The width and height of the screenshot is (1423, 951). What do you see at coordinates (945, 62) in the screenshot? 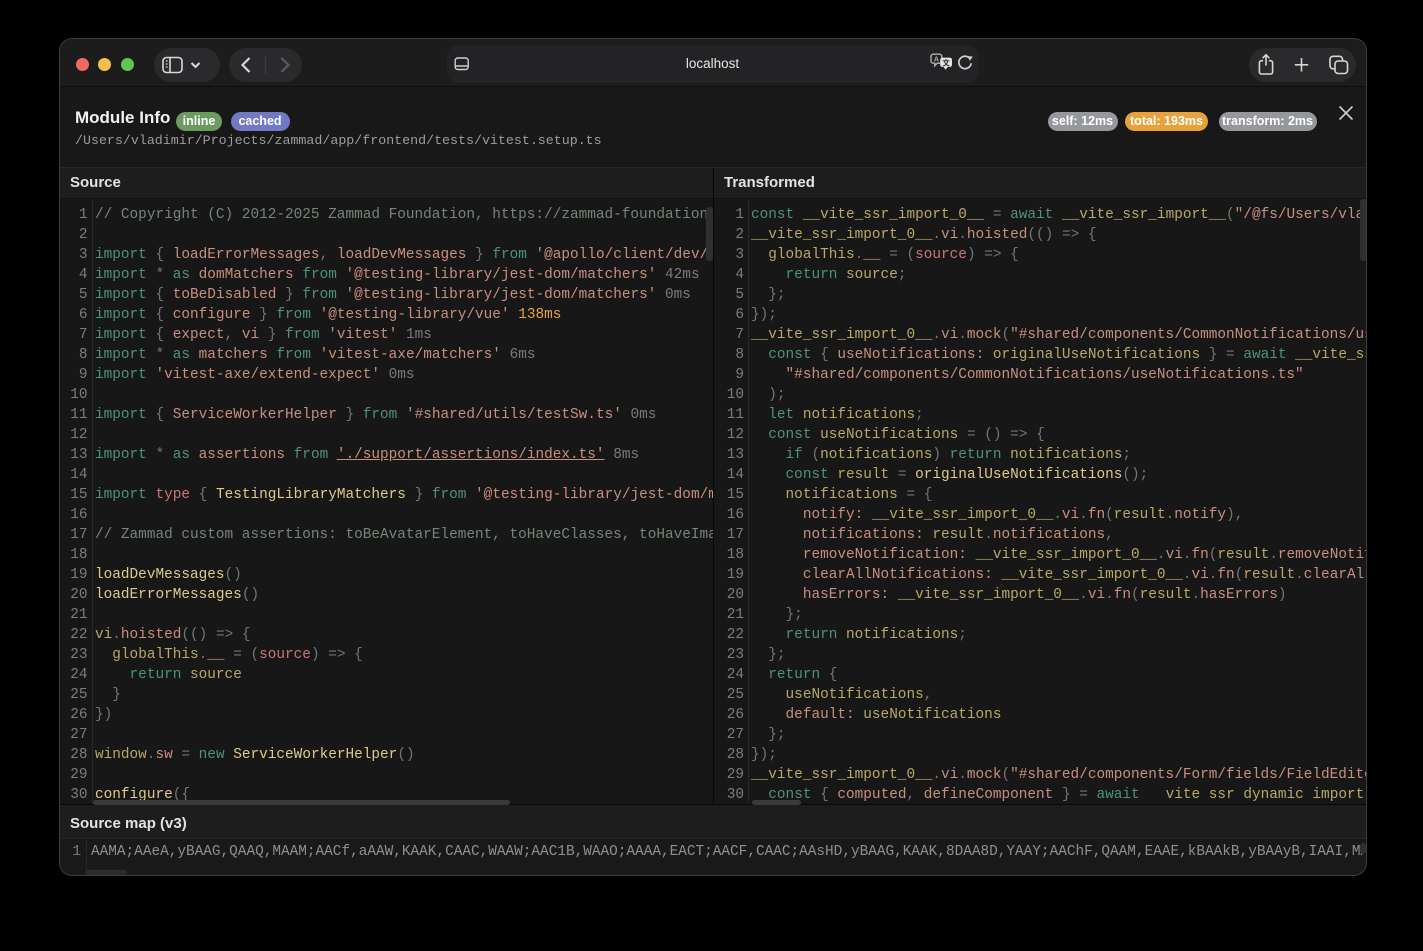
I see `svg-text: 文` at bounding box center [945, 62].